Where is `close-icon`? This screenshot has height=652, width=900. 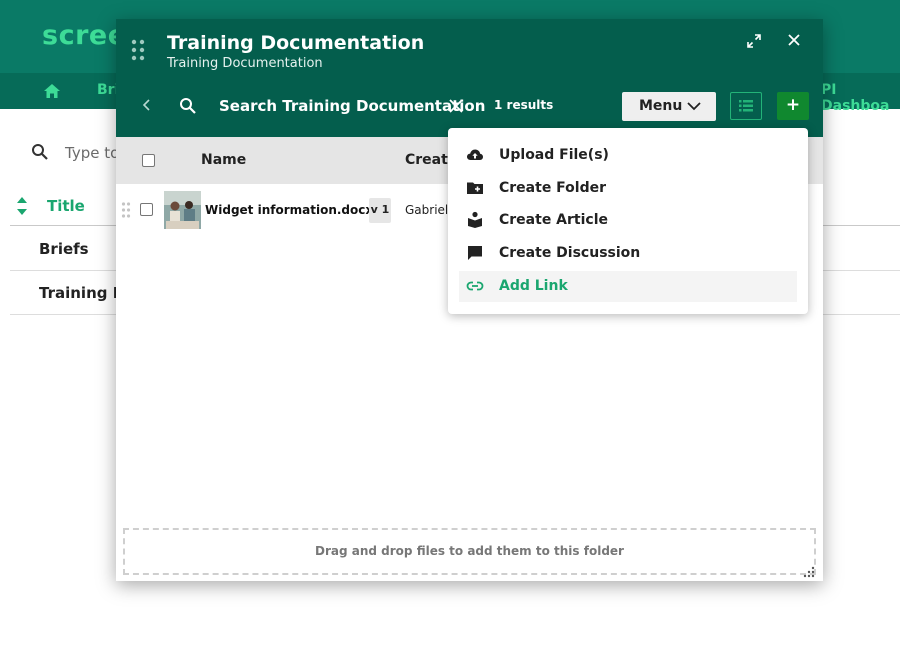 close-icon is located at coordinates (794, 40).